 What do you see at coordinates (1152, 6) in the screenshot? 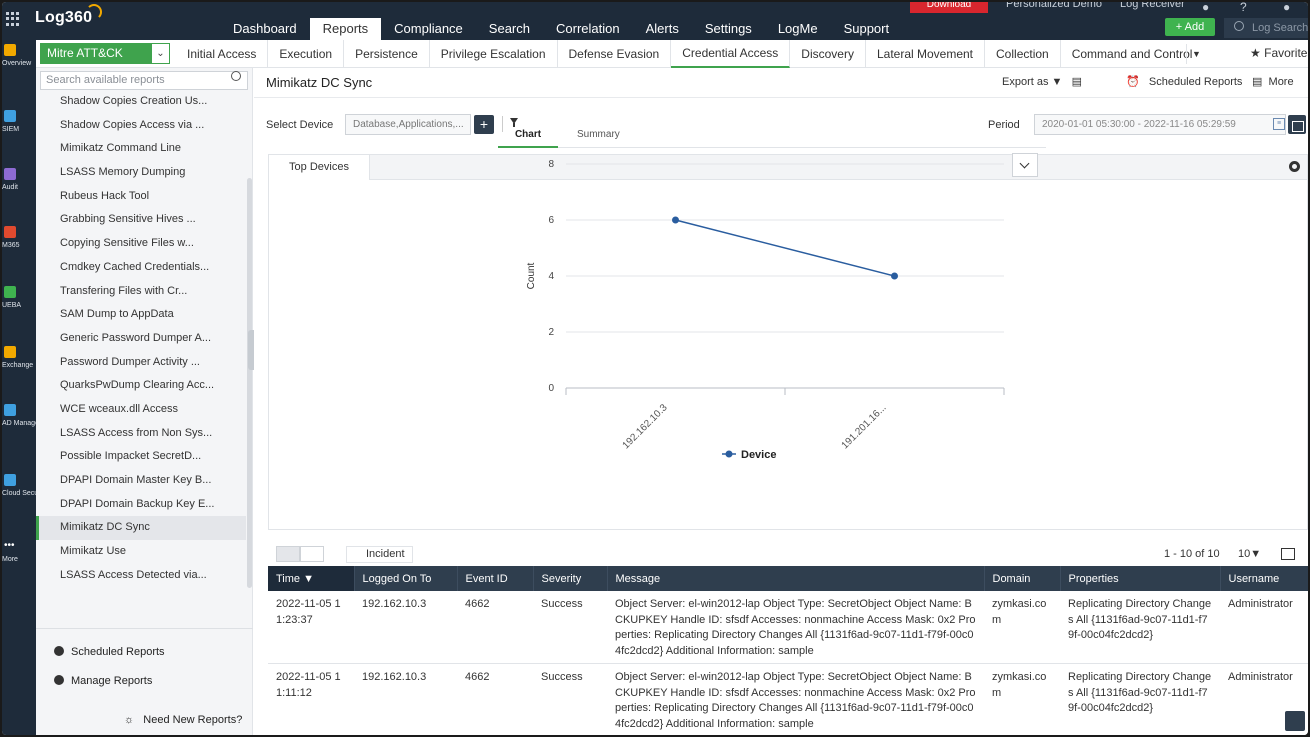
I see `log-receiver-link: Log Receiver` at bounding box center [1152, 6].